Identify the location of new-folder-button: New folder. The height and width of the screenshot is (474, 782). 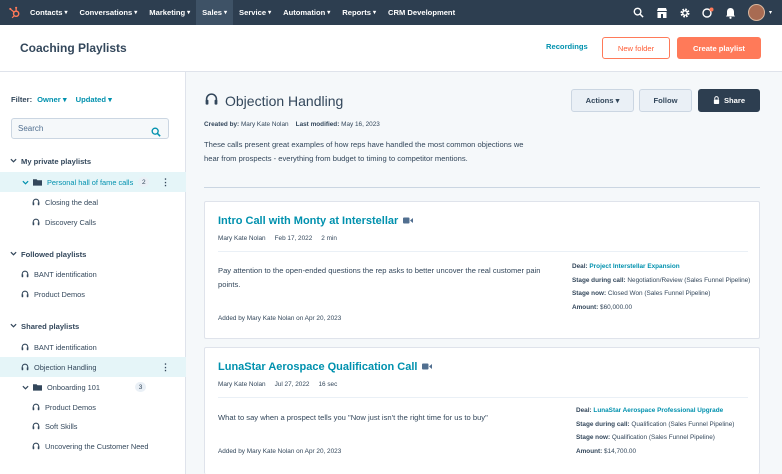
(636, 48).